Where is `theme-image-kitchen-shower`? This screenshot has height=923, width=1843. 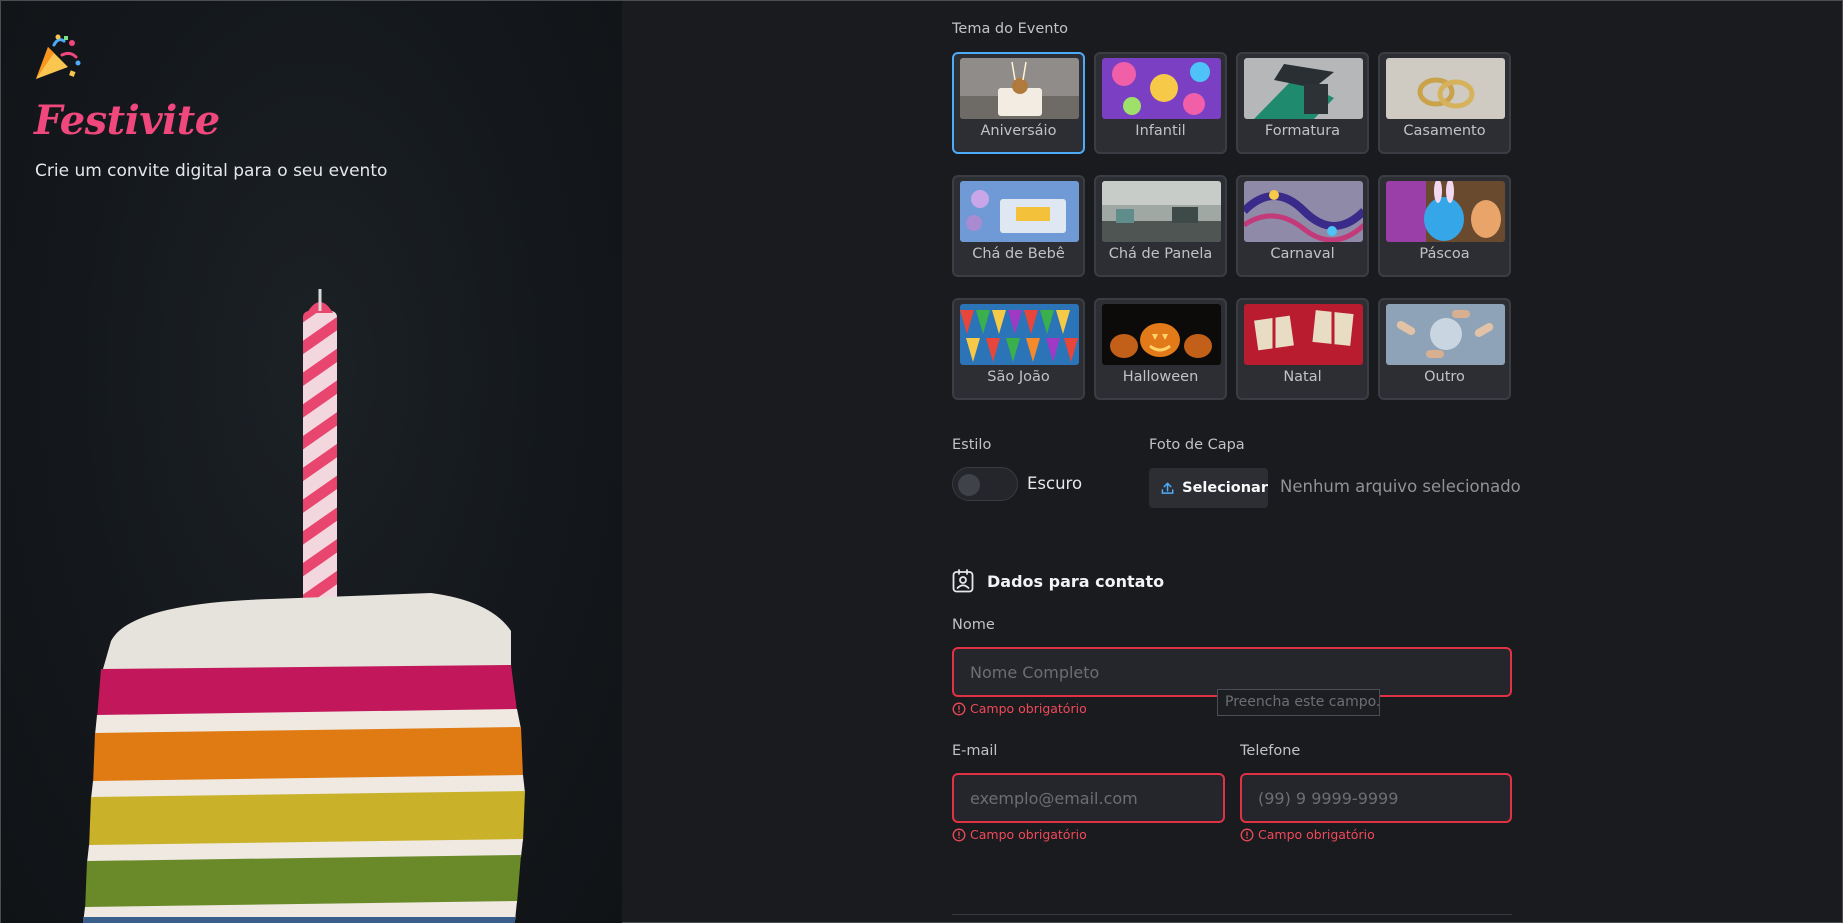
theme-image-kitchen-shower is located at coordinates (1161, 211).